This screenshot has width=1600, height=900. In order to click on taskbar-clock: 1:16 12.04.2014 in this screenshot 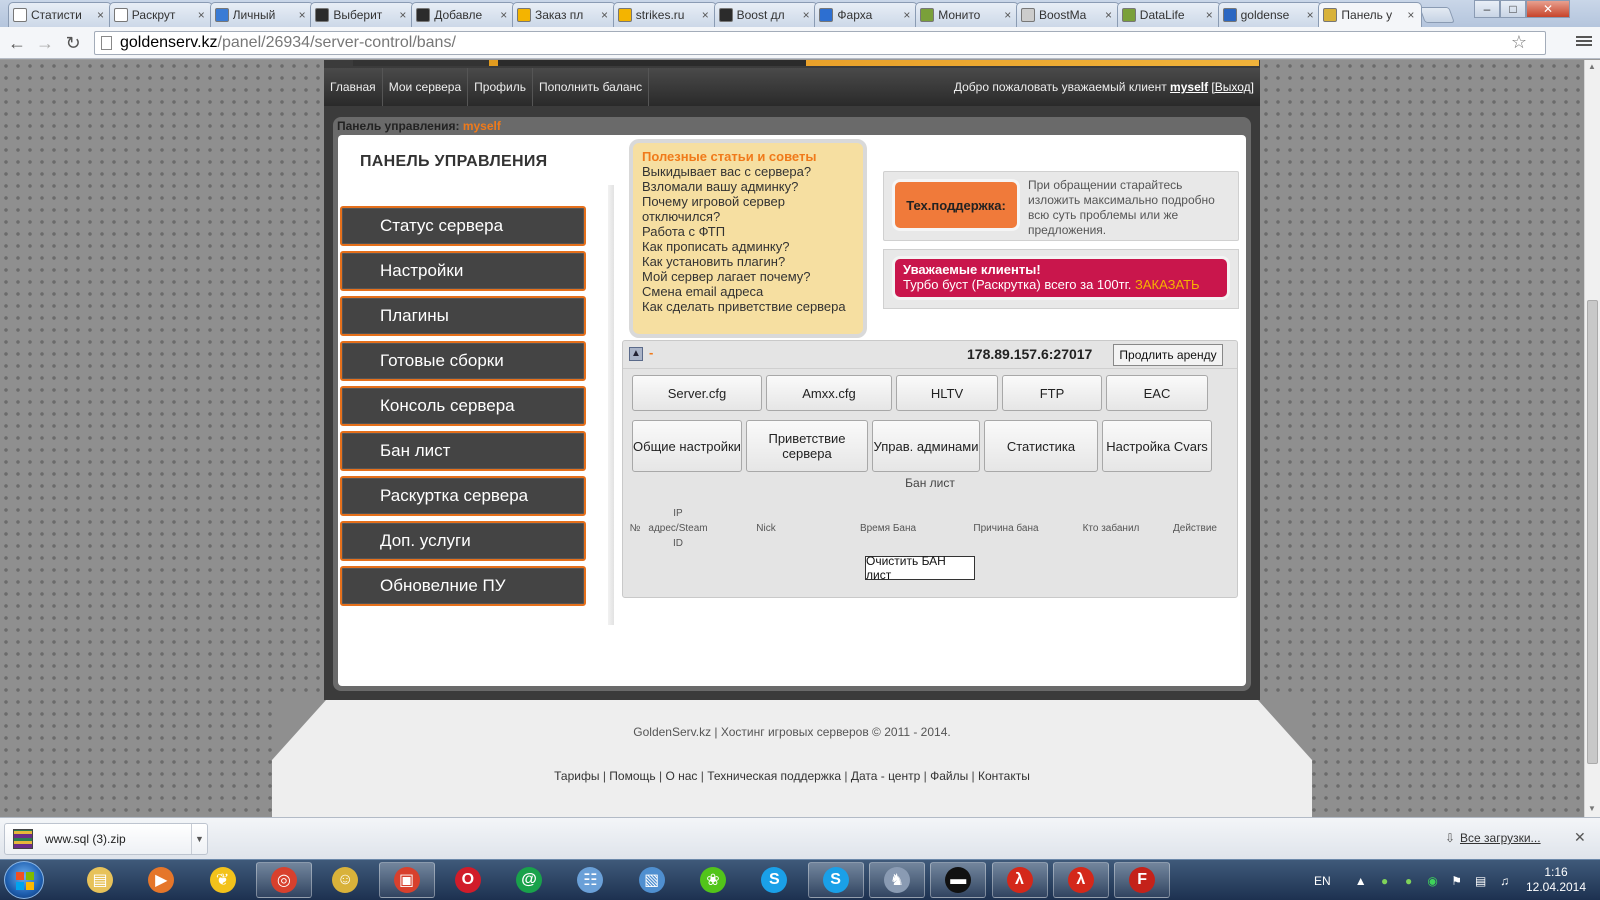, I will do `click(1556, 880)`.